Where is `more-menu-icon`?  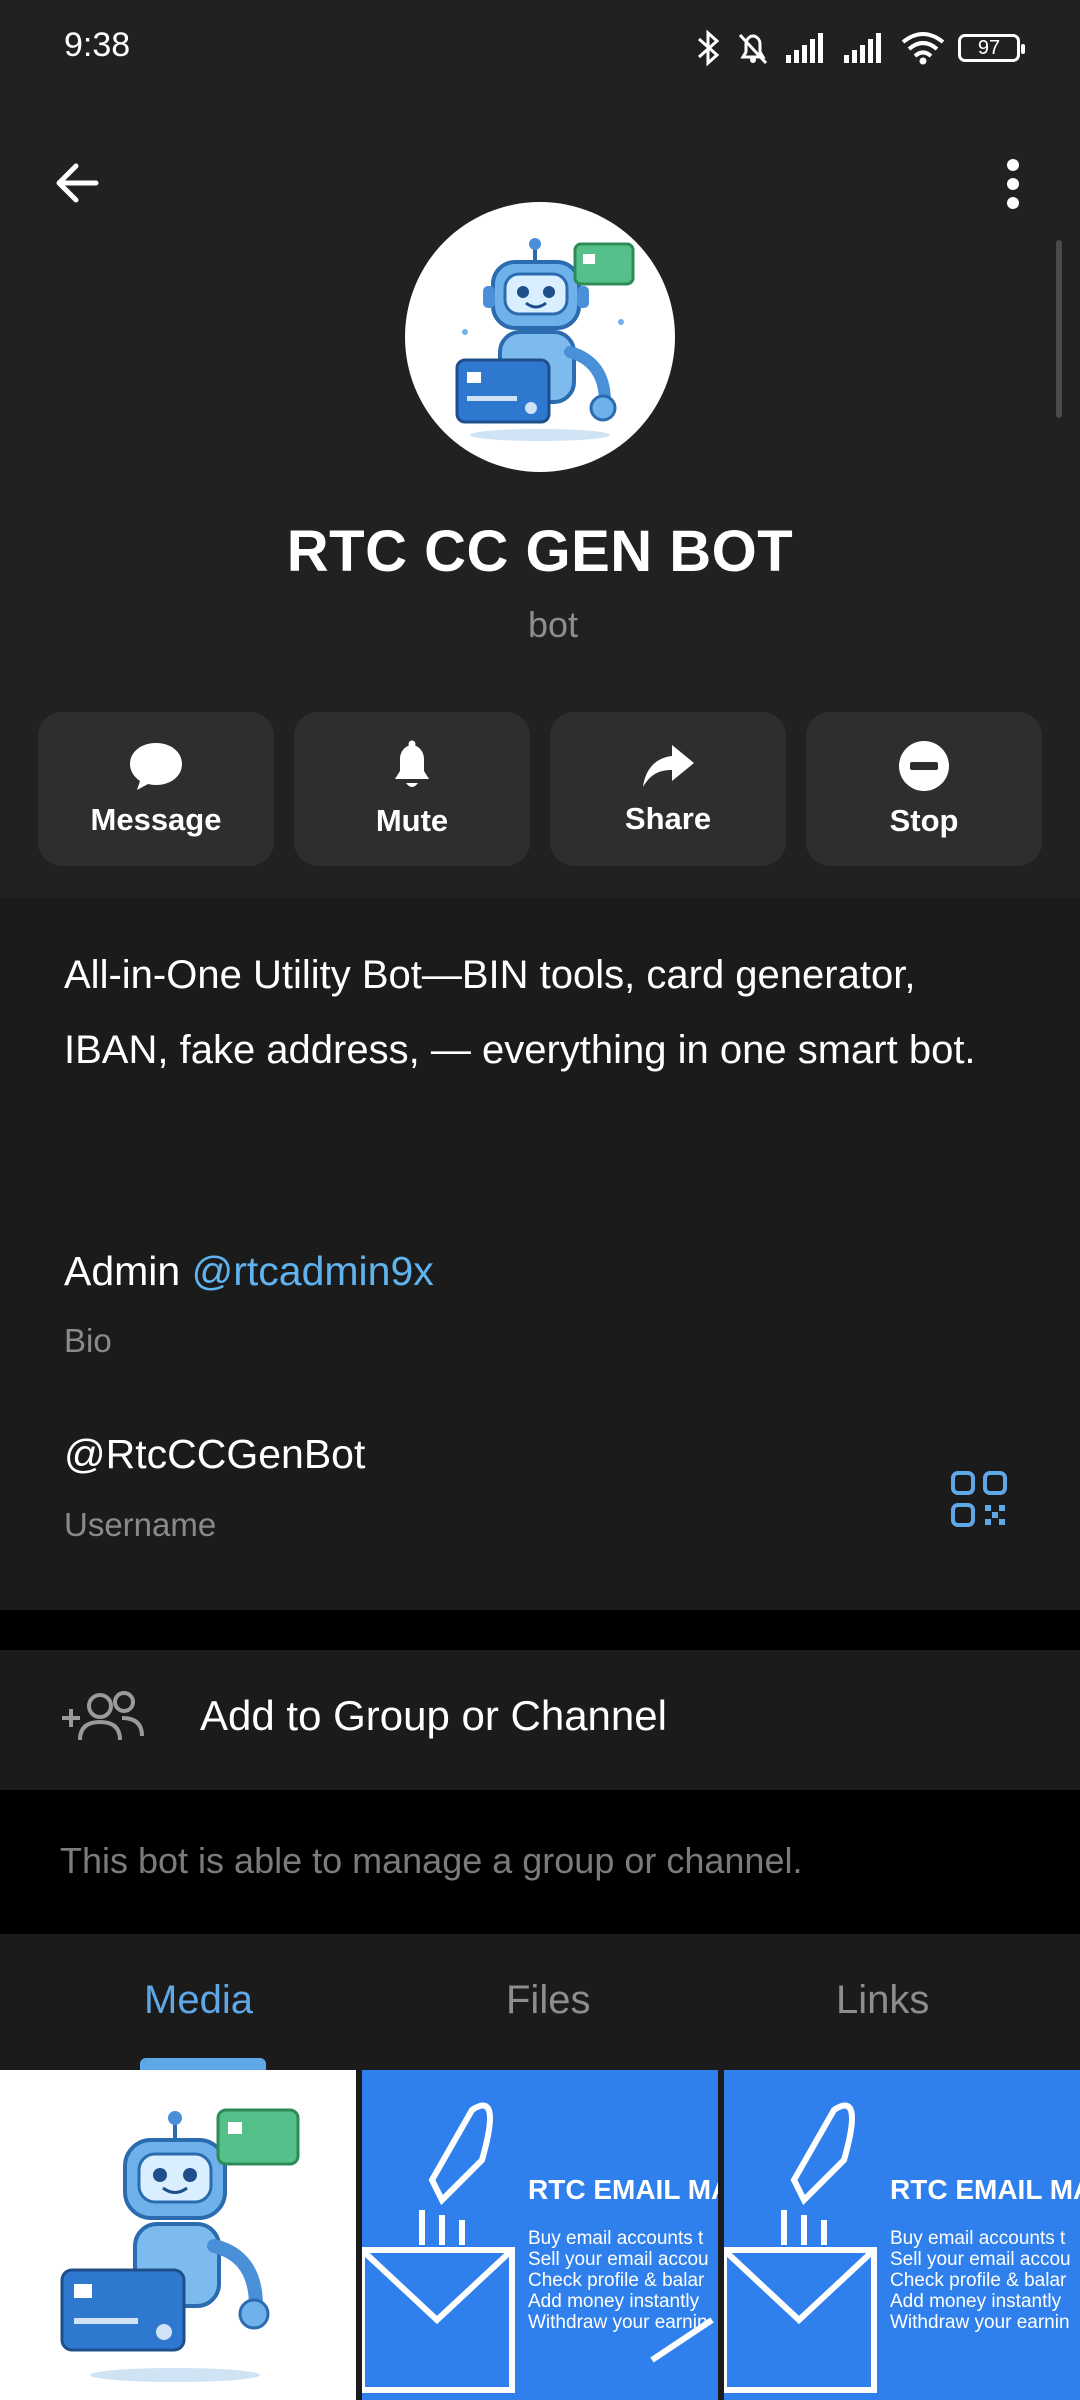 more-menu-icon is located at coordinates (1013, 184).